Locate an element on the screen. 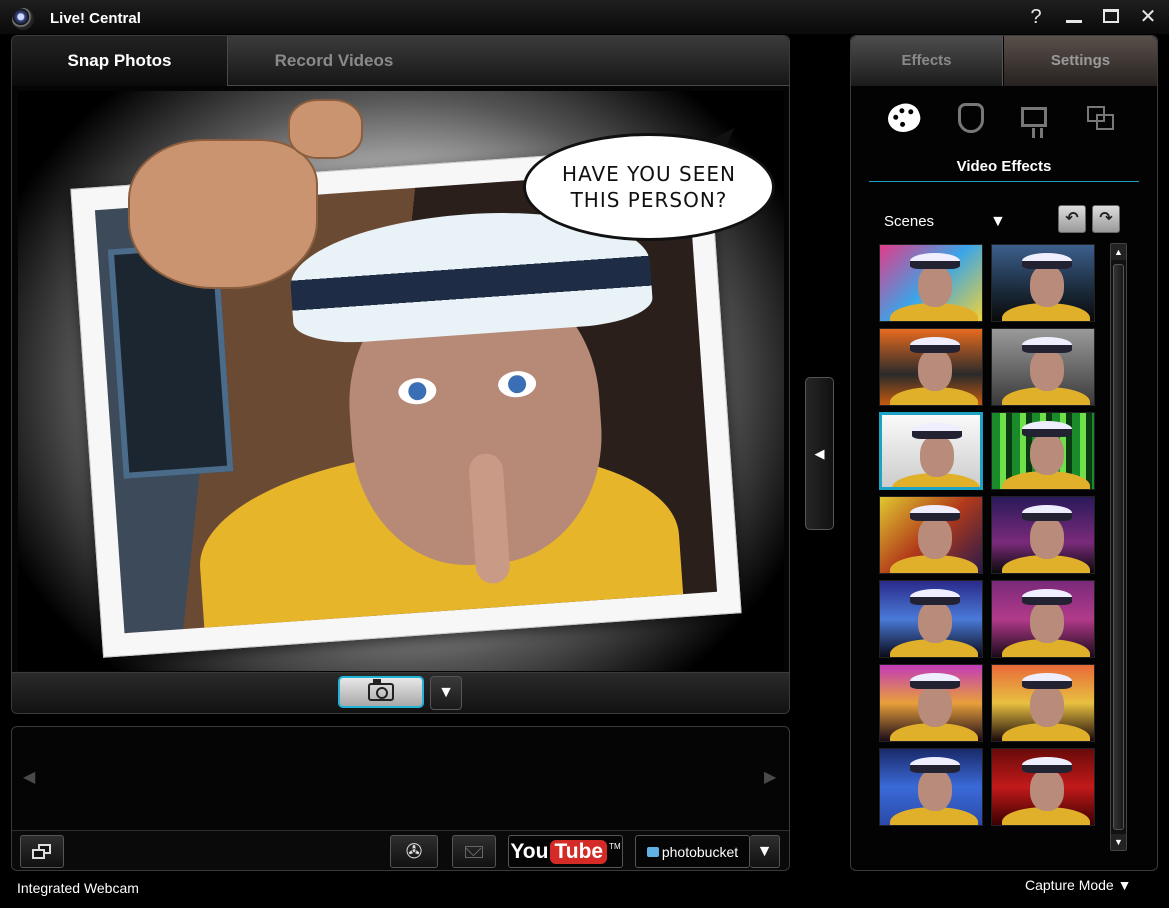 This screenshot has width=1169, height=908. windows-icon is located at coordinates (42, 851).